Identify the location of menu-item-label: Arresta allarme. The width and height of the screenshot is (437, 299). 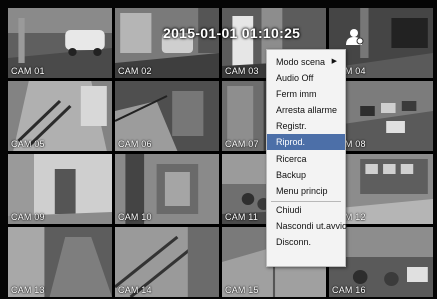
(307, 110).